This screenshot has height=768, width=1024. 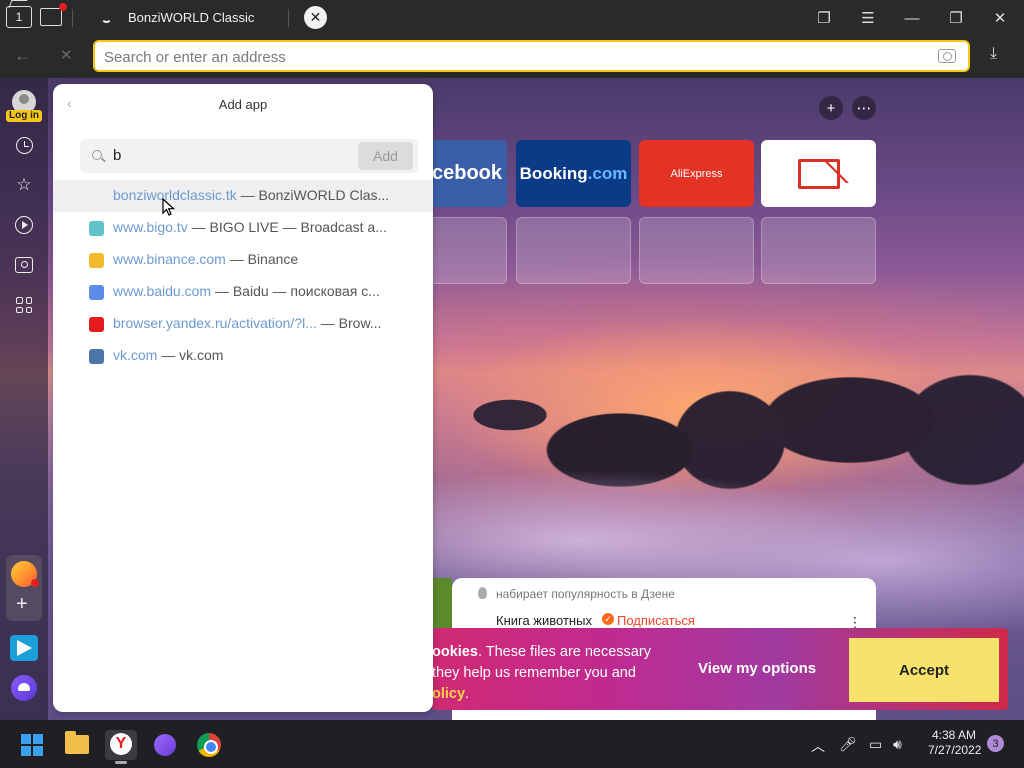 What do you see at coordinates (77, 742) in the screenshot?
I see `file-explorer-icon` at bounding box center [77, 742].